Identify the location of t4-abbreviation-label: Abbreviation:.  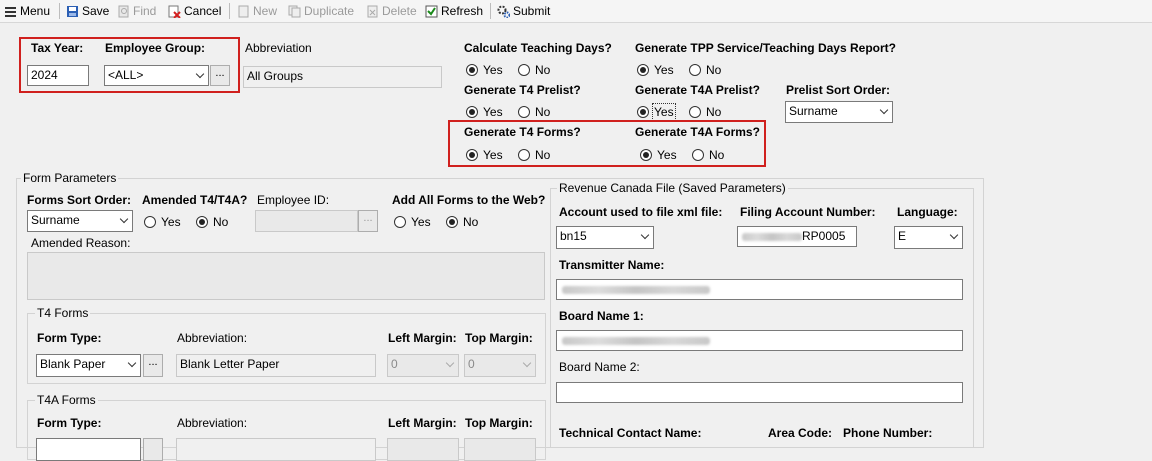
(212, 338).